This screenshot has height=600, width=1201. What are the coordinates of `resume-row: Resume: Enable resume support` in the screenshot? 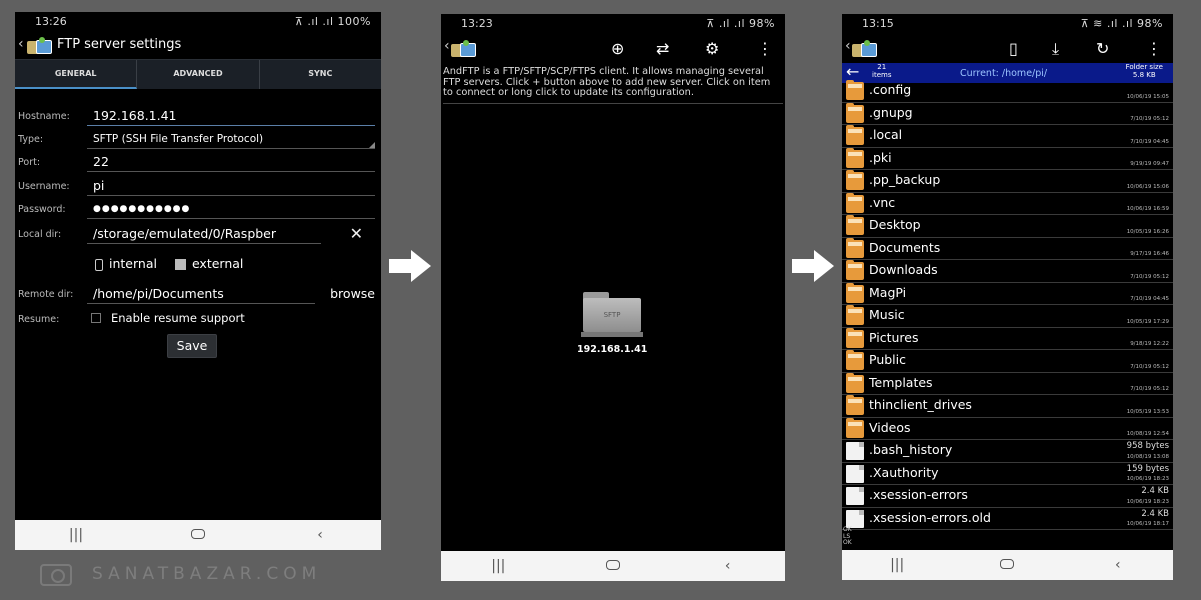 It's located at (198, 319).